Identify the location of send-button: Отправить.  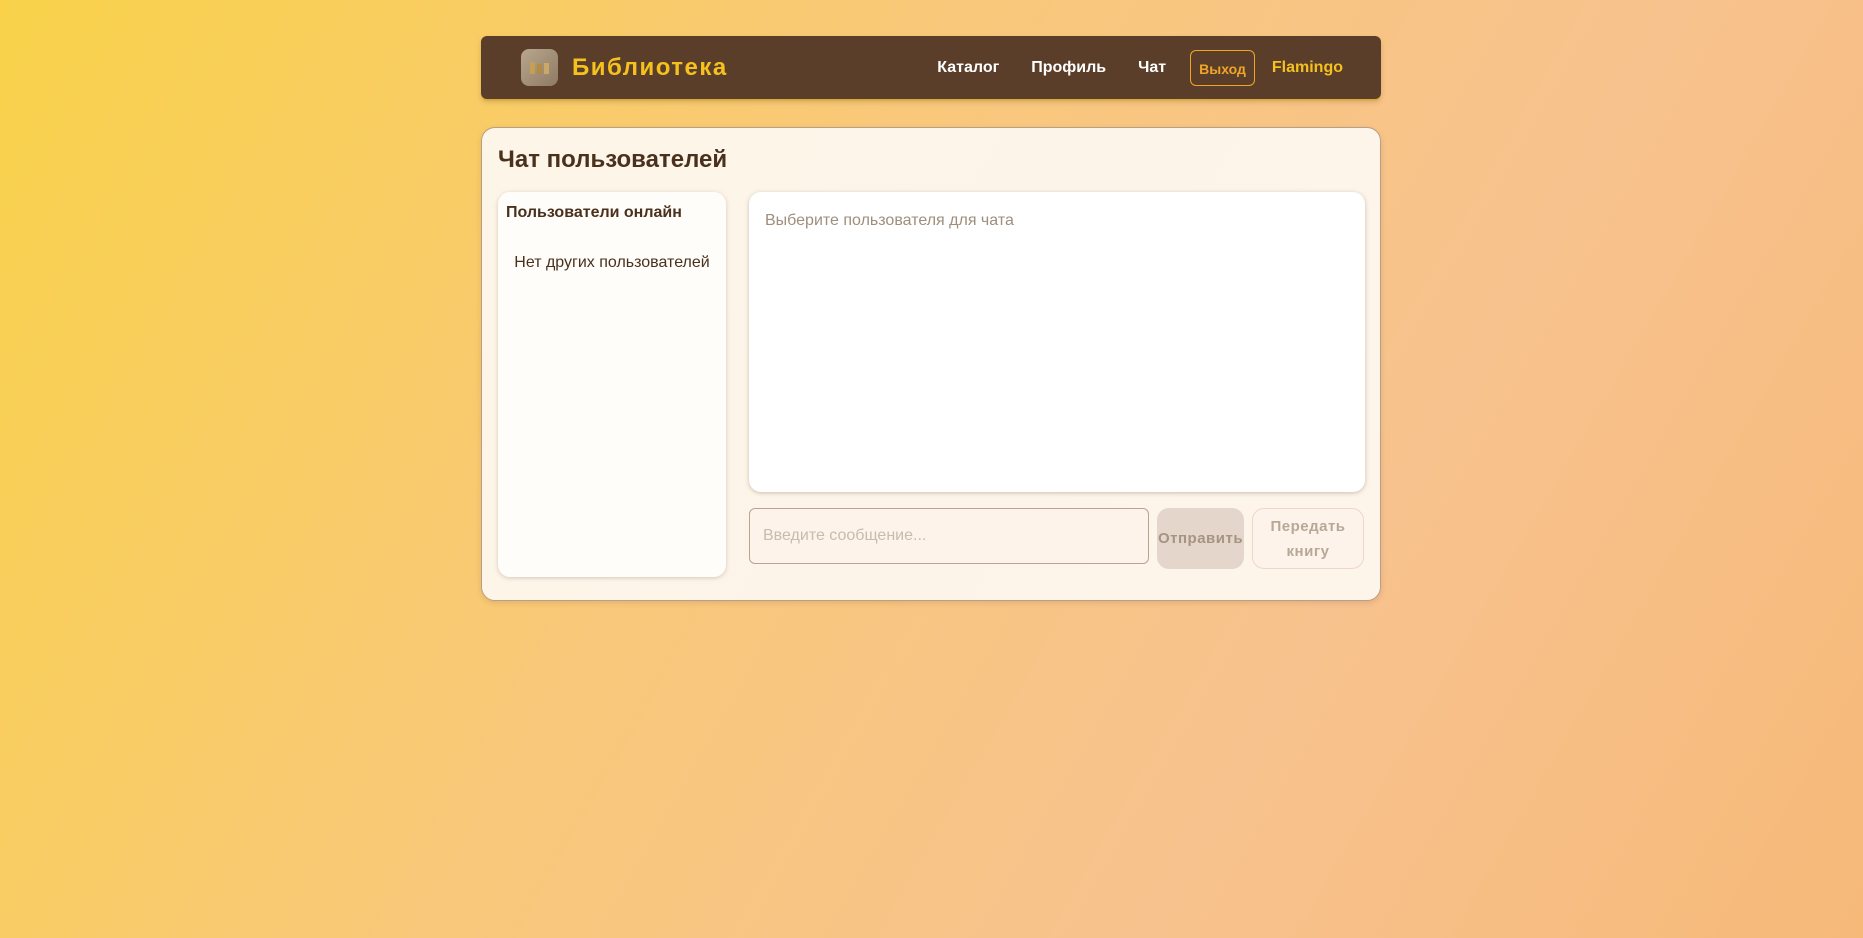
(1200, 538).